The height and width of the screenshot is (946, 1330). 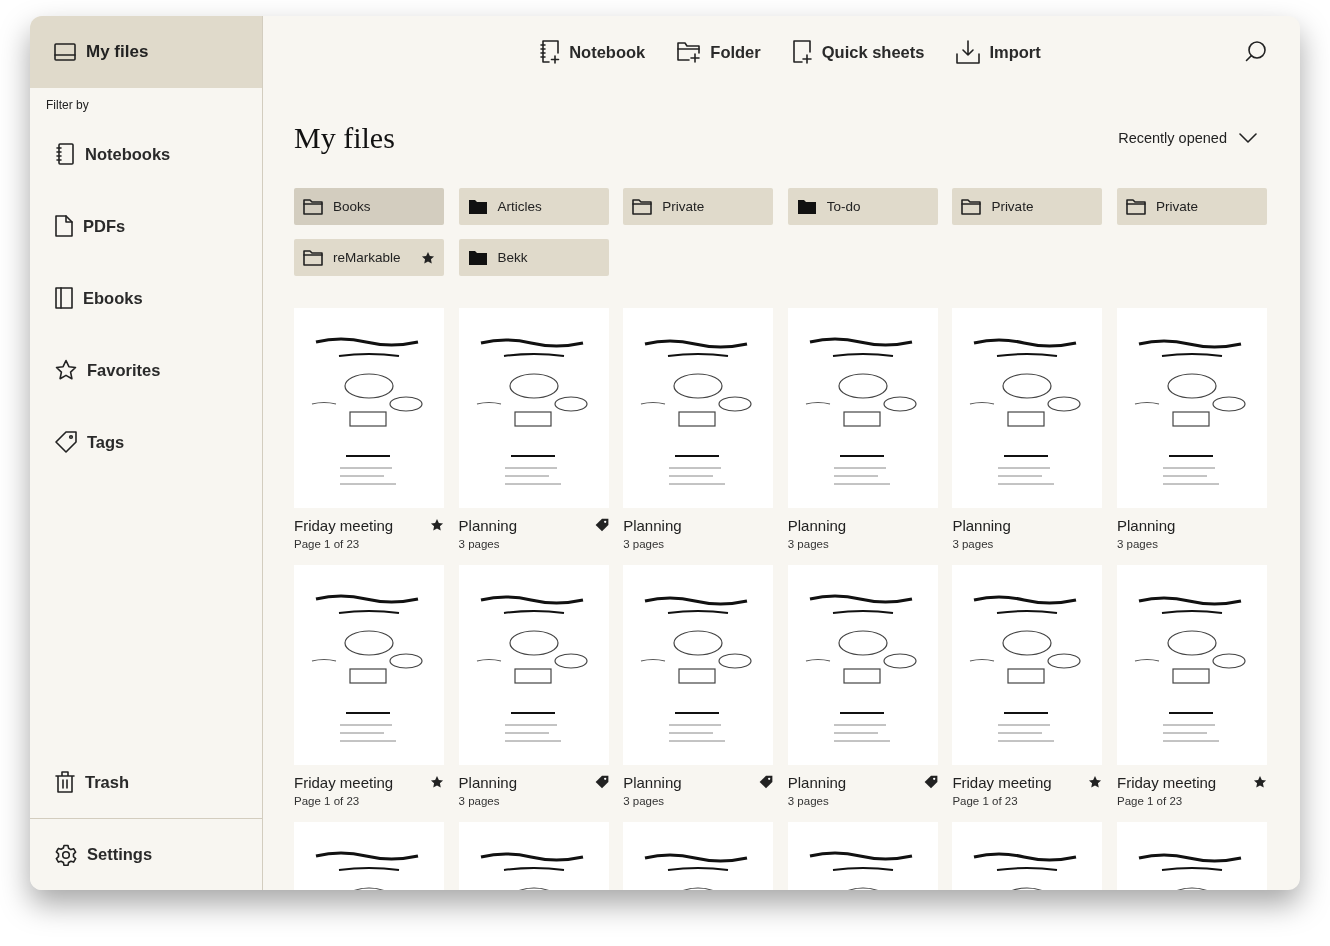 I want to click on sidebar-item: PDFs, so click(x=146, y=226).